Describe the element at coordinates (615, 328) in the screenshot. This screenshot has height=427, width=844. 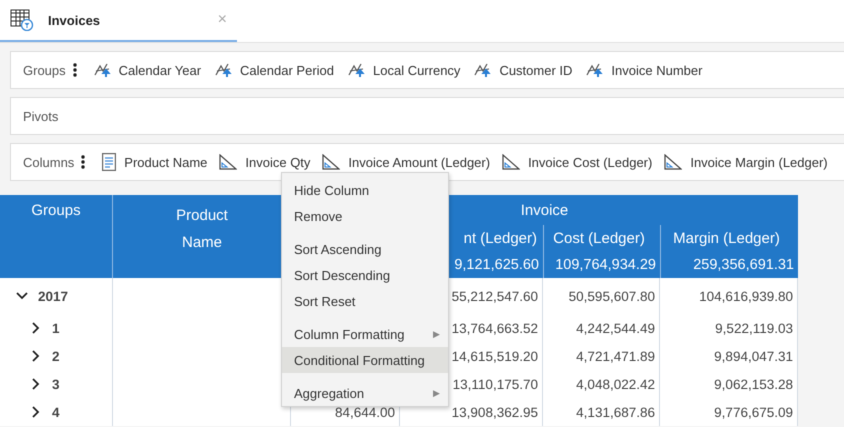
I see `table-cell: 4,242,544.49` at that location.